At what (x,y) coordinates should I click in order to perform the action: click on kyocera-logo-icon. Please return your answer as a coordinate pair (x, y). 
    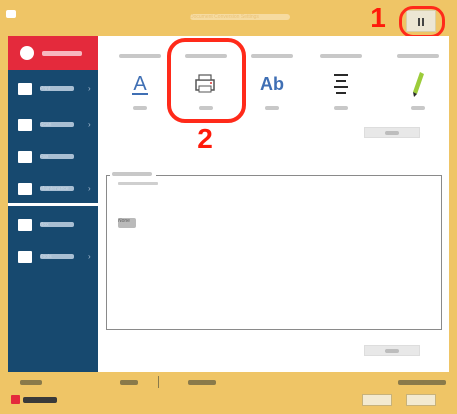
    Looking at the image, I should click on (15, 399).